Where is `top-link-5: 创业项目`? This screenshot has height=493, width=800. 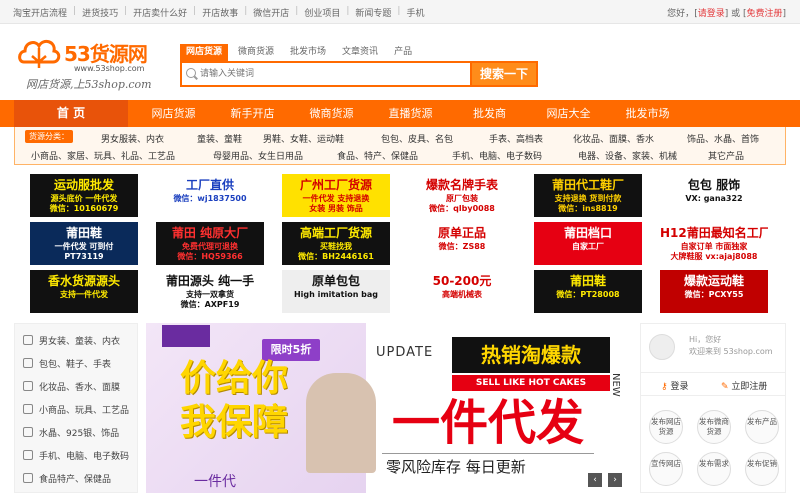
top-link-5: 创业项目 is located at coordinates (322, 12).